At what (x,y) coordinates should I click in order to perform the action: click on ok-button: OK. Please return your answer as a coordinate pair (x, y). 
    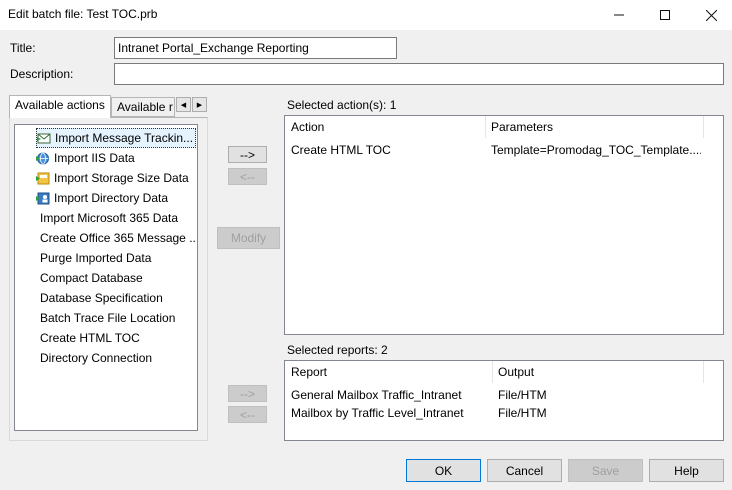
    Looking at the image, I should click on (443, 470).